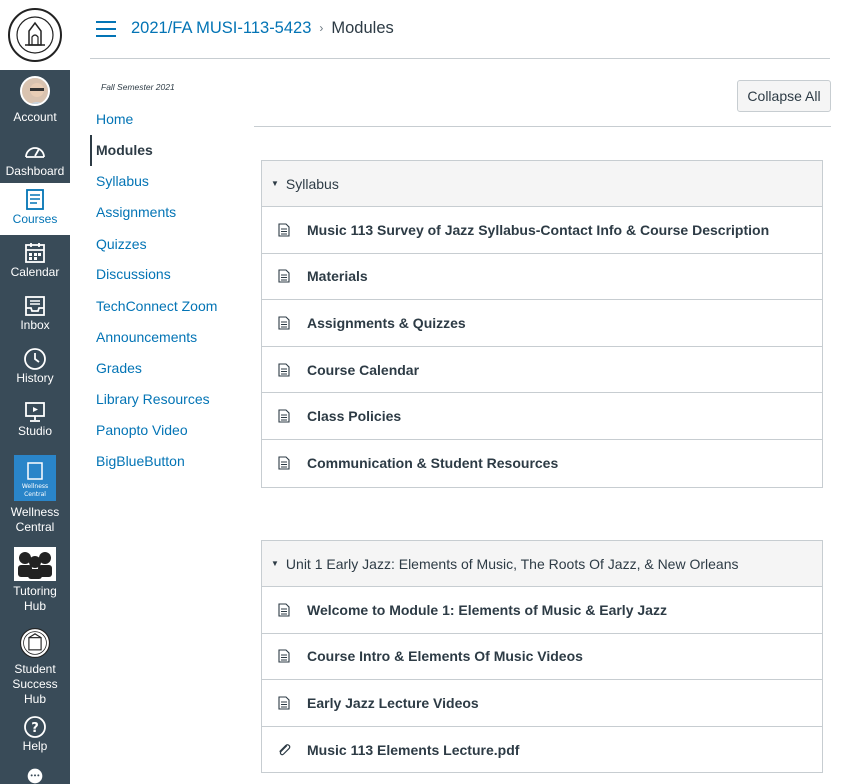 The width and height of the screenshot is (850, 784). What do you see at coordinates (35, 431) in the screenshot?
I see `global-nav-label: Studio` at bounding box center [35, 431].